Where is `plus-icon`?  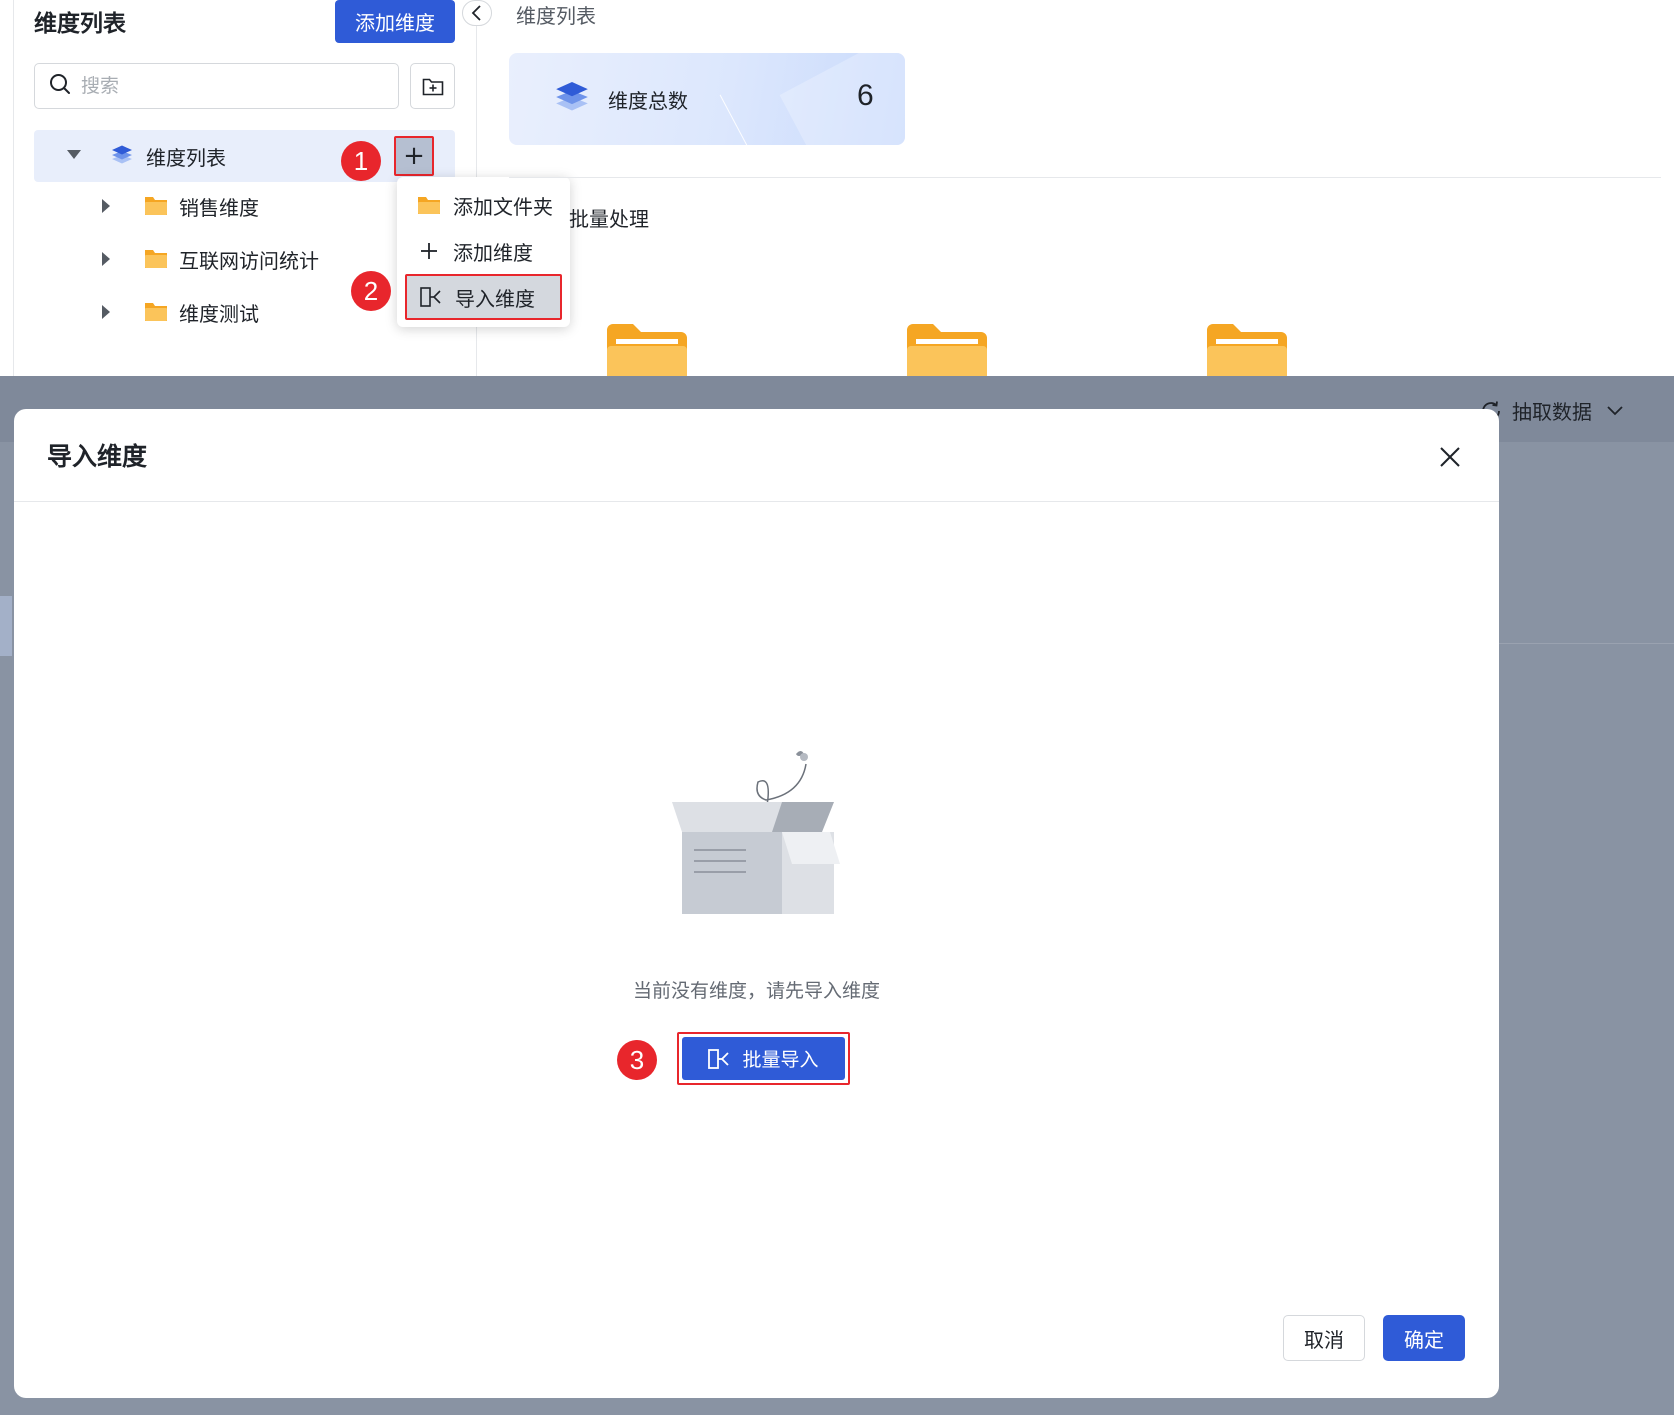 plus-icon is located at coordinates (429, 251).